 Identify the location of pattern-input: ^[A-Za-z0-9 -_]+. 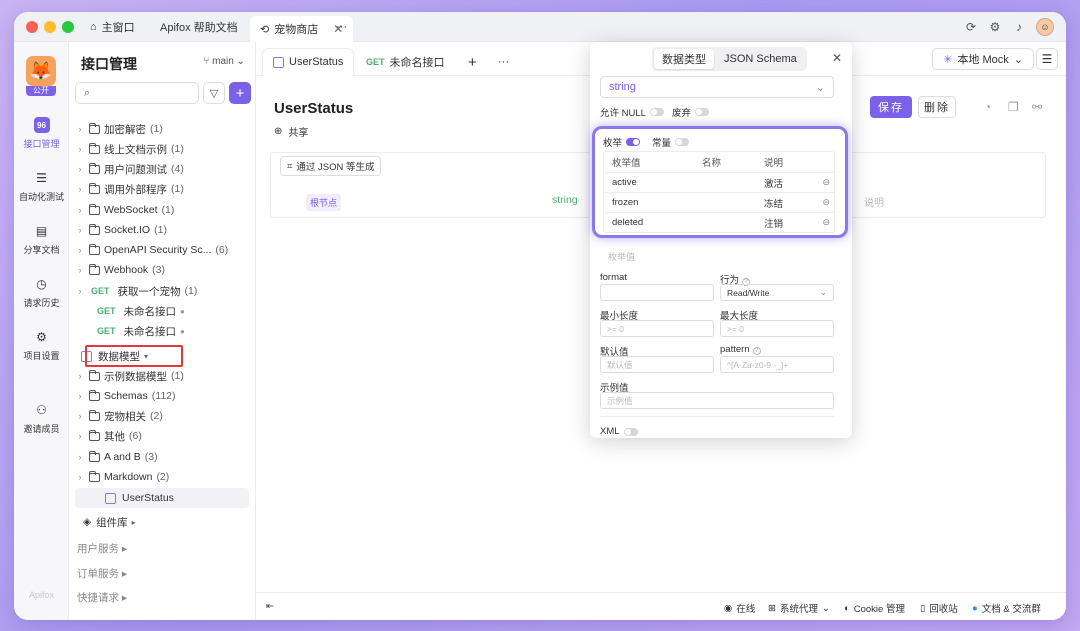
(777, 364).